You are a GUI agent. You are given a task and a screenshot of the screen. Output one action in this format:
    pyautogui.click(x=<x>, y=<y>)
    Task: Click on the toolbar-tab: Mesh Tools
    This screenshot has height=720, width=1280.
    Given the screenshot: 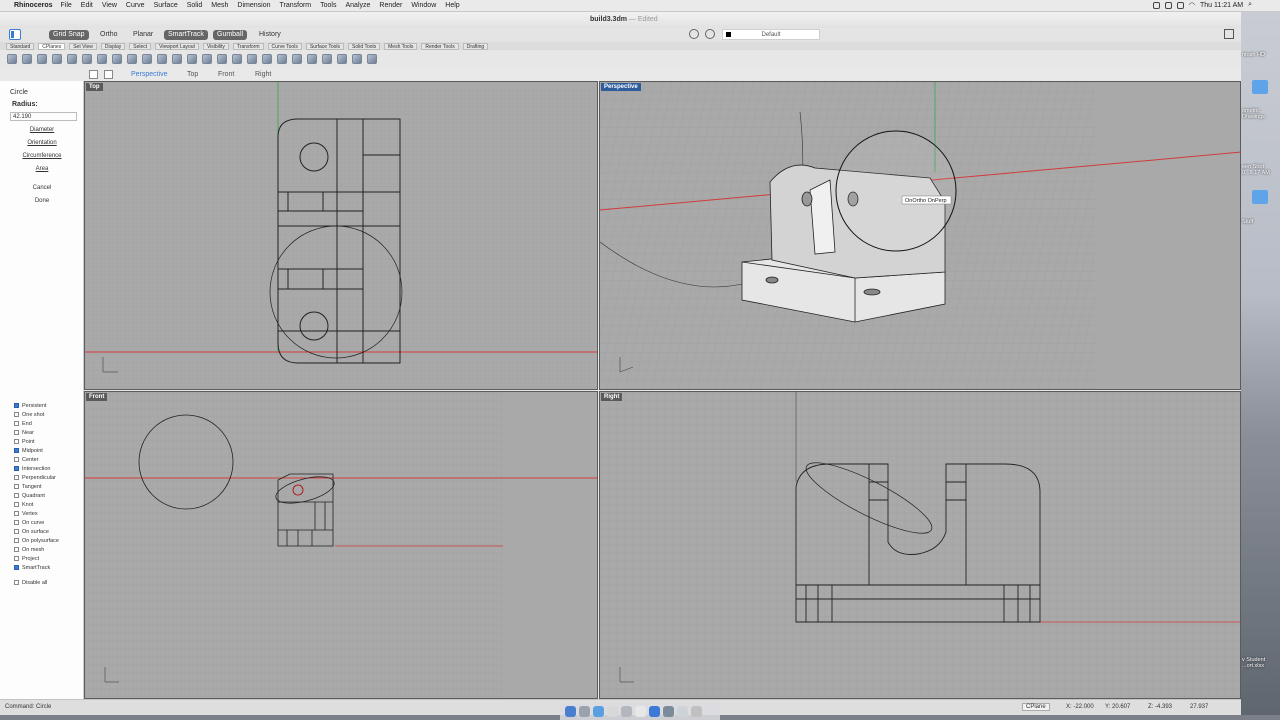 What is the action you would take?
    pyautogui.click(x=401, y=46)
    